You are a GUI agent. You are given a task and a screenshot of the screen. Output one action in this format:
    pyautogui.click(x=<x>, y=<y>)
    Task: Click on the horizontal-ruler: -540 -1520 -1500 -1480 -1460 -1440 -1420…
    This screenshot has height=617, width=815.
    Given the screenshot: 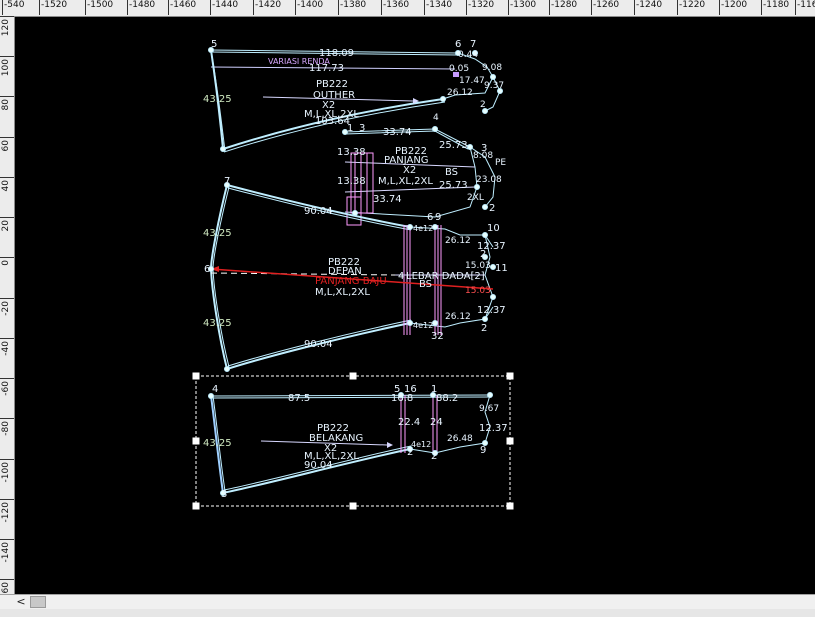 What is the action you would take?
    pyautogui.click(x=407, y=8)
    